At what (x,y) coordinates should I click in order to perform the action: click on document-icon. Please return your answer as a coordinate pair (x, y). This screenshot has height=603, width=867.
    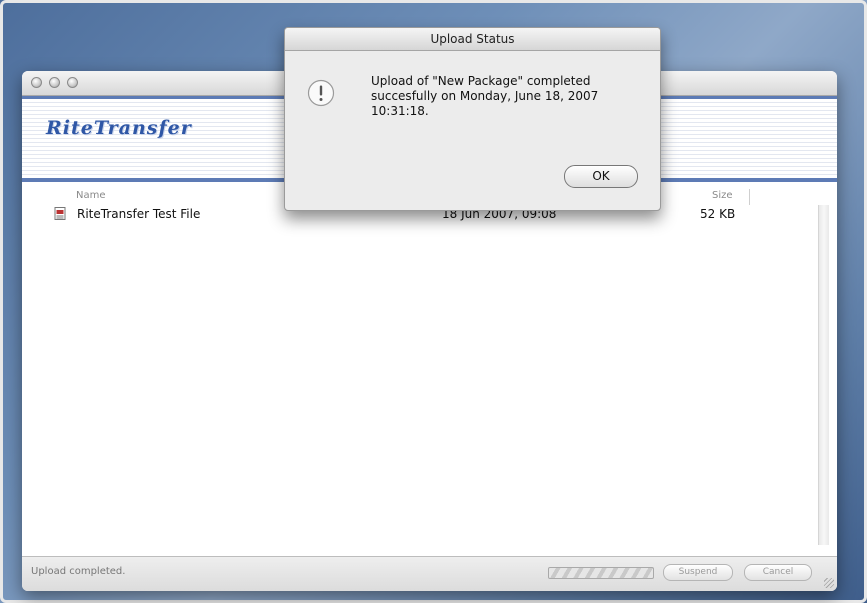
    Looking at the image, I should click on (60, 213).